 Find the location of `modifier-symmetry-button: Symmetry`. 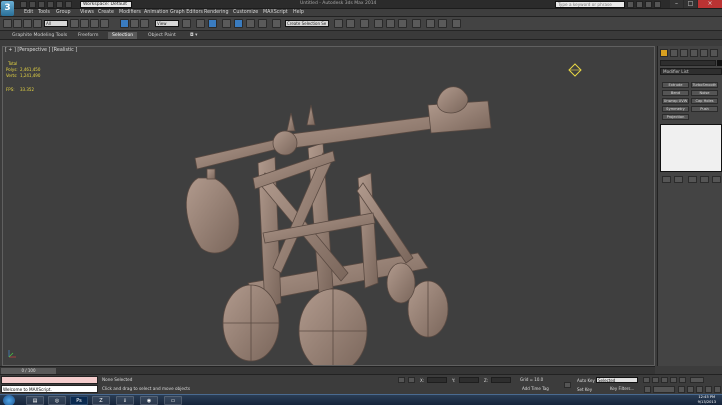

modifier-symmetry-button: Symmetry is located at coordinates (675, 109).